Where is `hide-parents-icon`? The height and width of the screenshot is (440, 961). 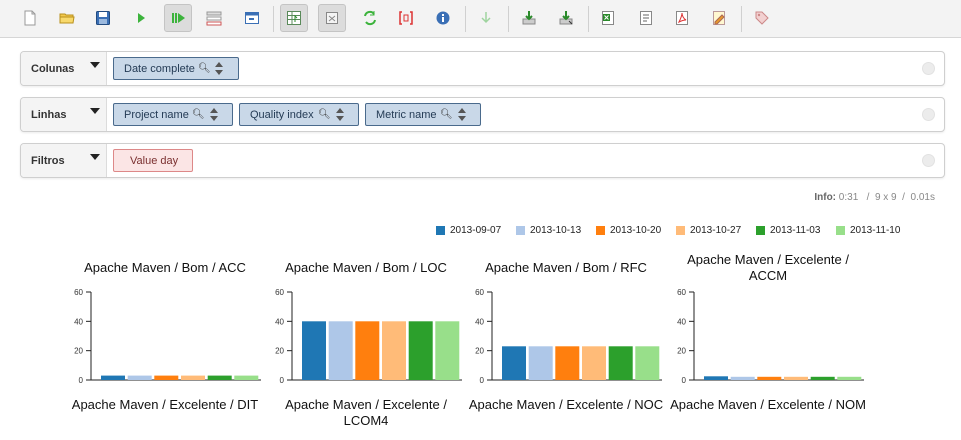
hide-parents-icon is located at coordinates (214, 18).